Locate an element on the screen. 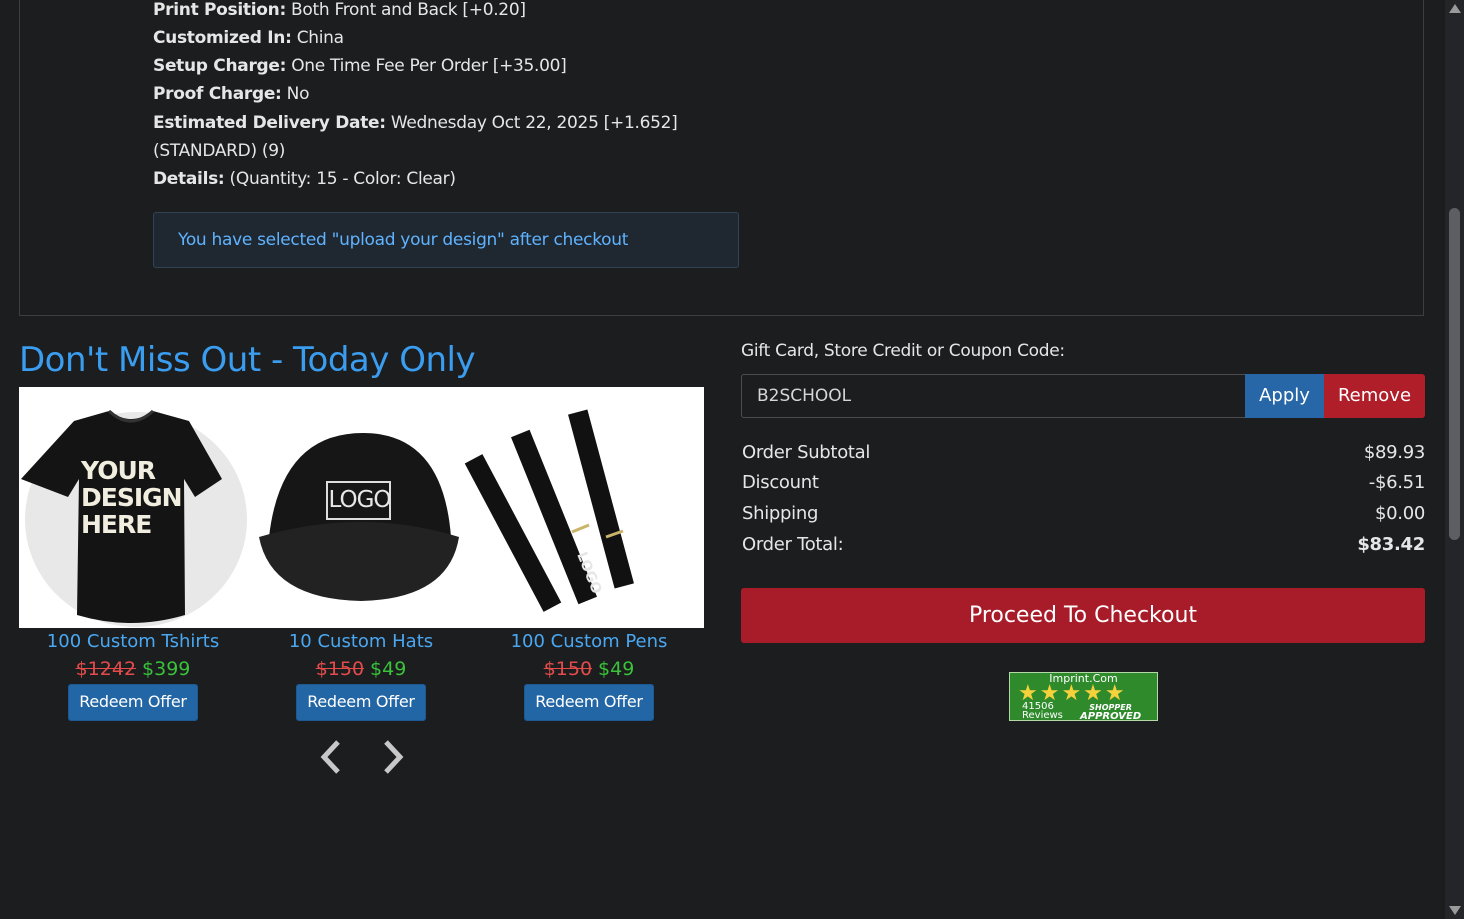 This screenshot has width=1464, height=919. delivery-date-service: (STANDARD) (9) is located at coordinates (219, 151).